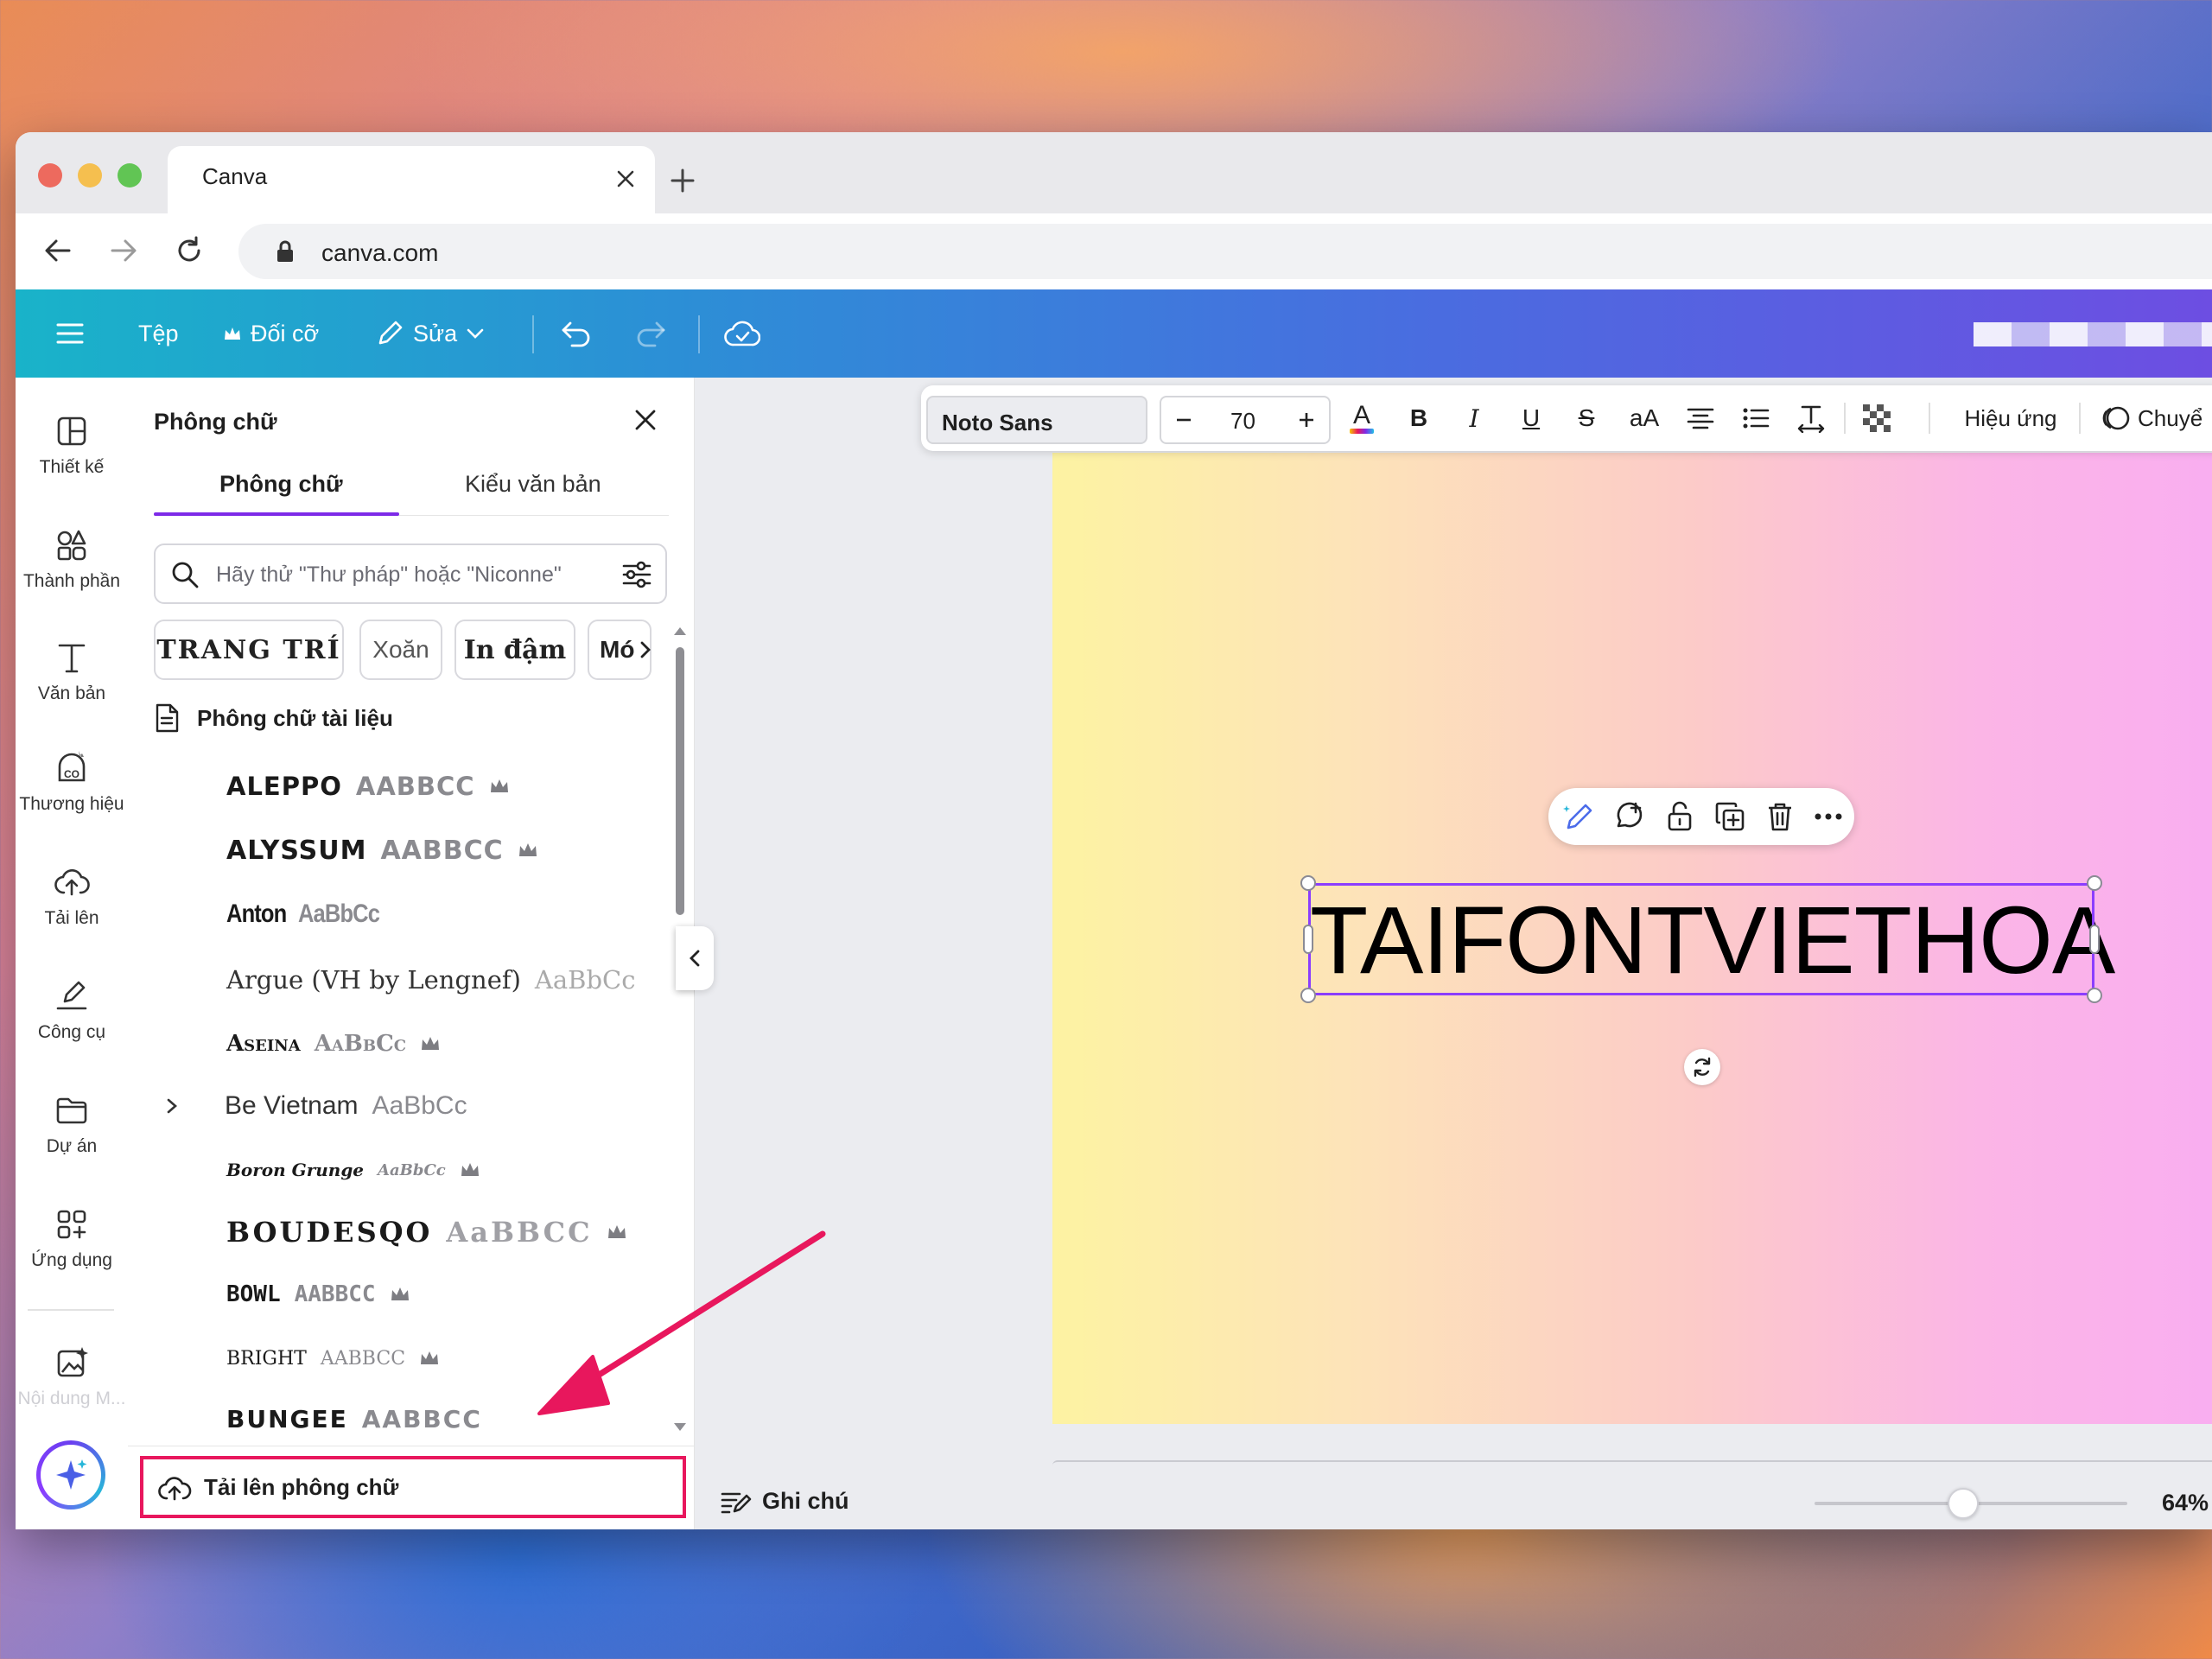  Describe the element at coordinates (303, 914) in the screenshot. I see `font-item: Anton AaBbCc` at that location.